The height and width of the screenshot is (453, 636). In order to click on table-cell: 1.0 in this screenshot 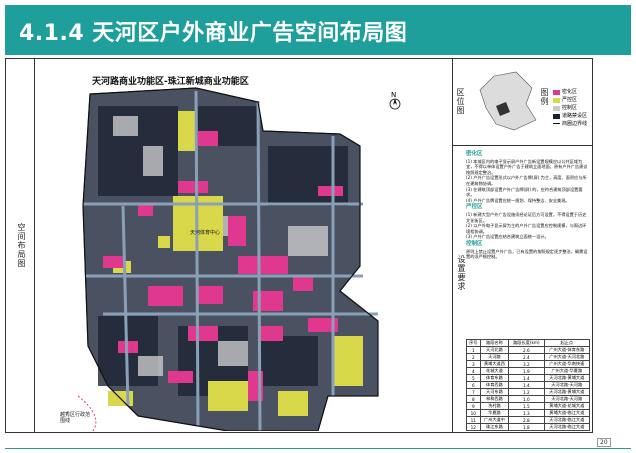, I will do `click(526, 399)`.